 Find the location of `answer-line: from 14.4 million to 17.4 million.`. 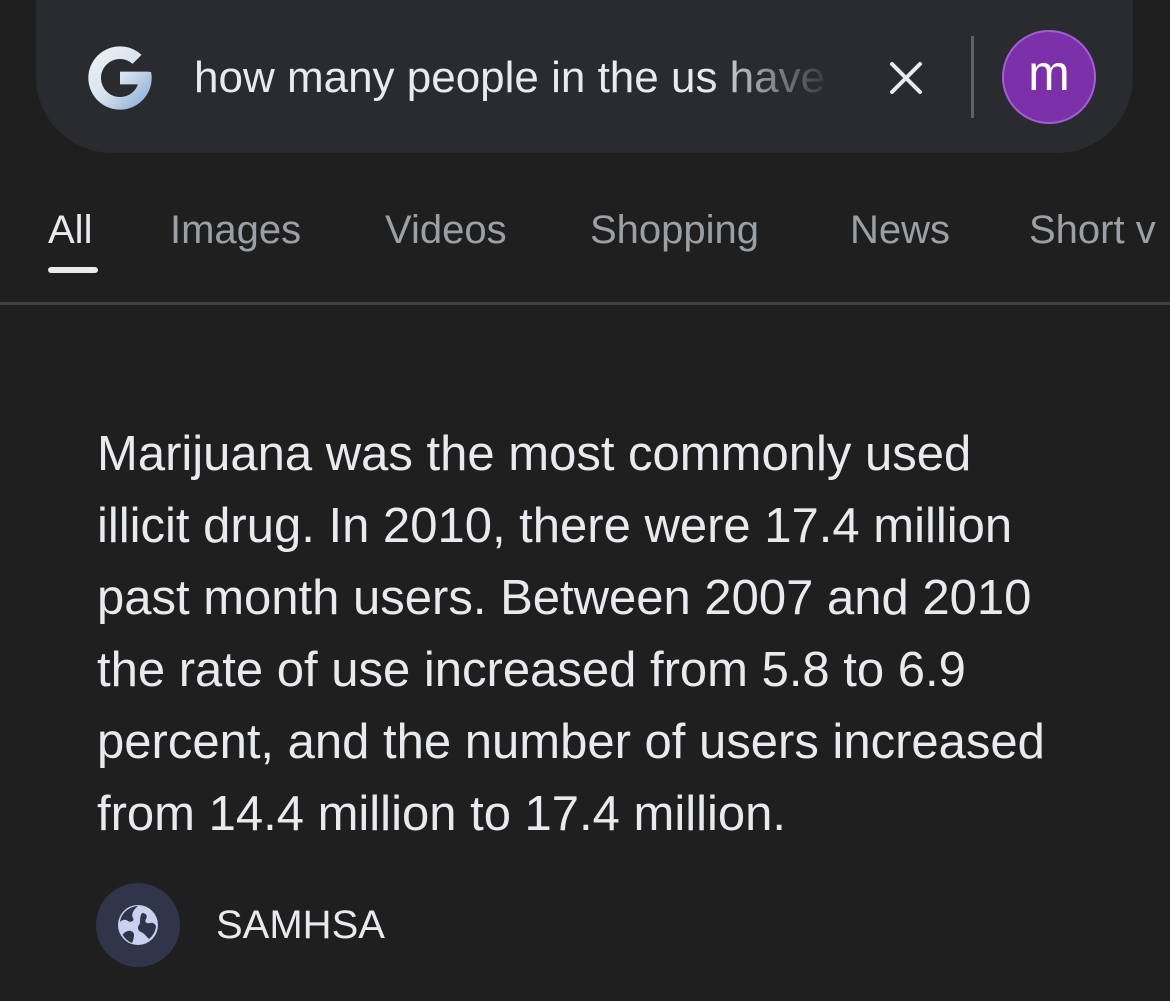

answer-line: from 14.4 million to 17.4 million. is located at coordinates (442, 814).